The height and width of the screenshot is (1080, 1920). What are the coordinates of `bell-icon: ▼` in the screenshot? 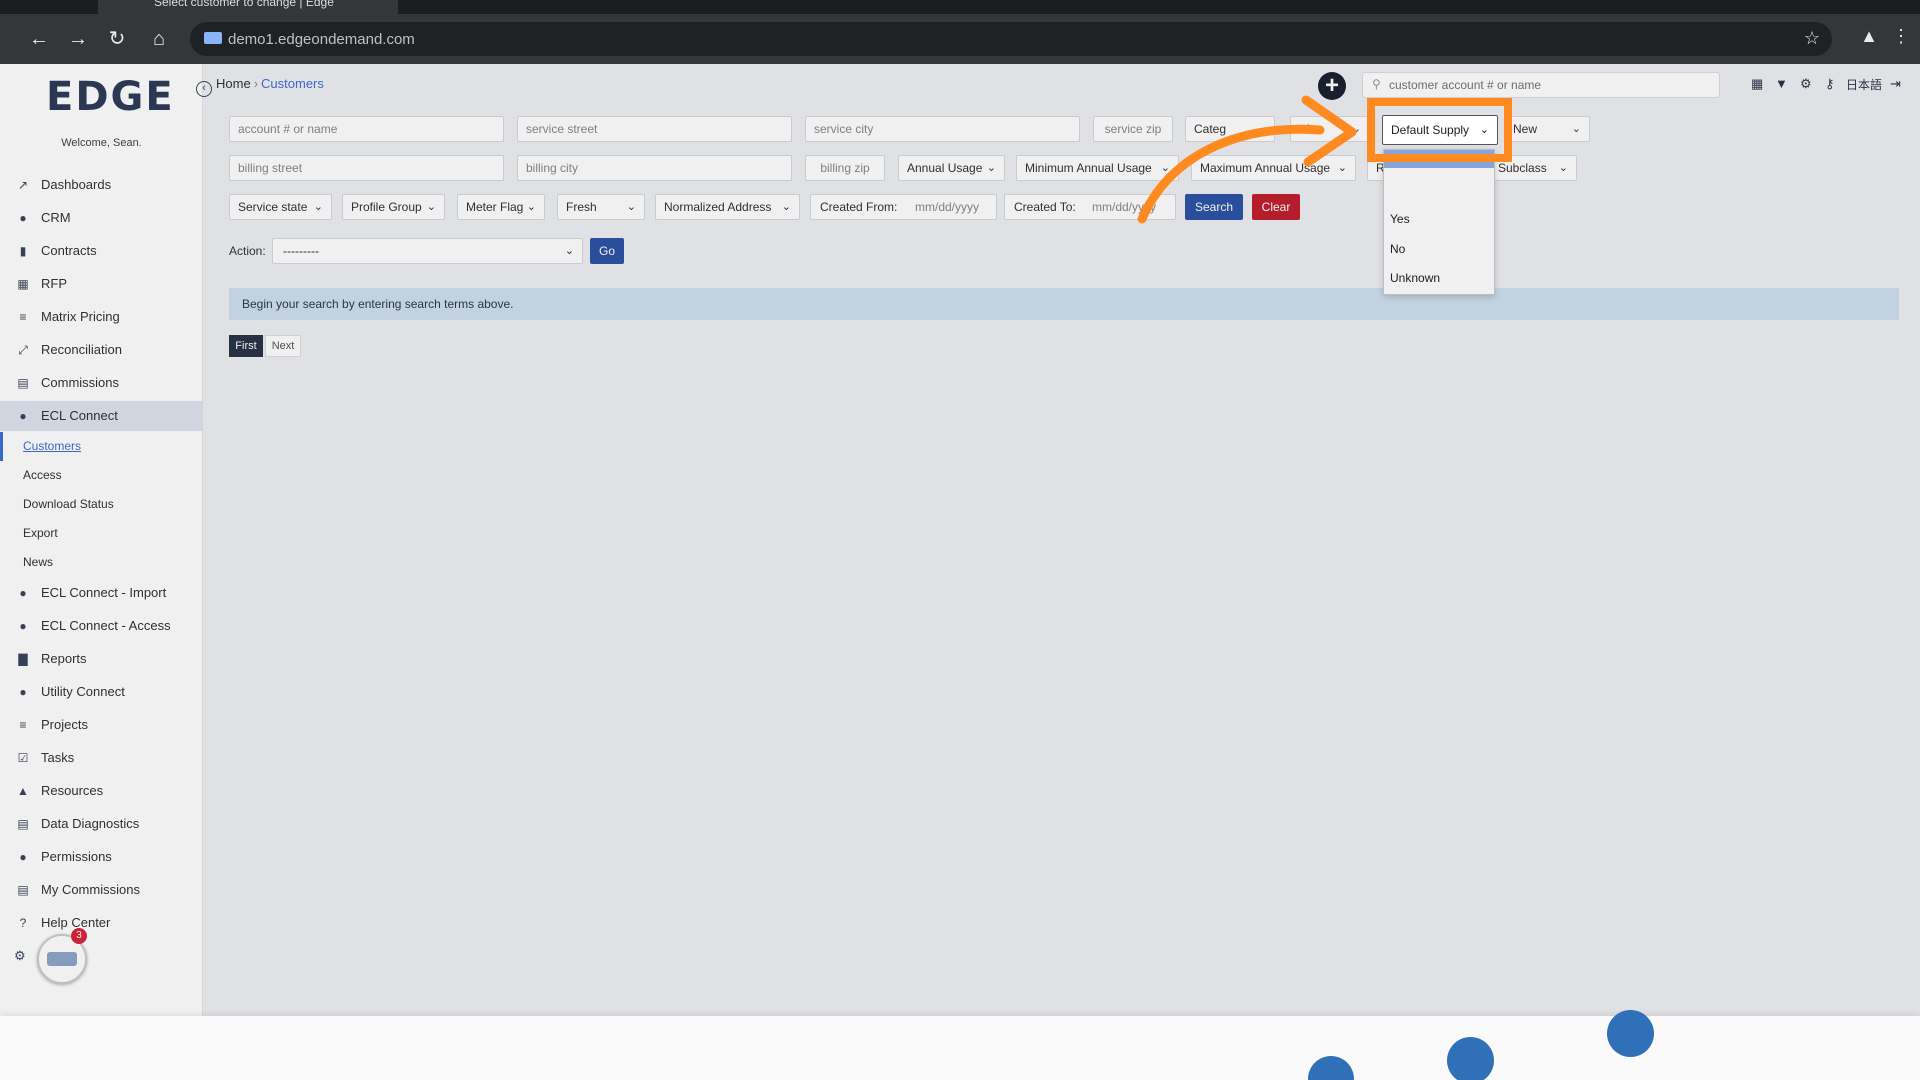 It's located at (1781, 83).